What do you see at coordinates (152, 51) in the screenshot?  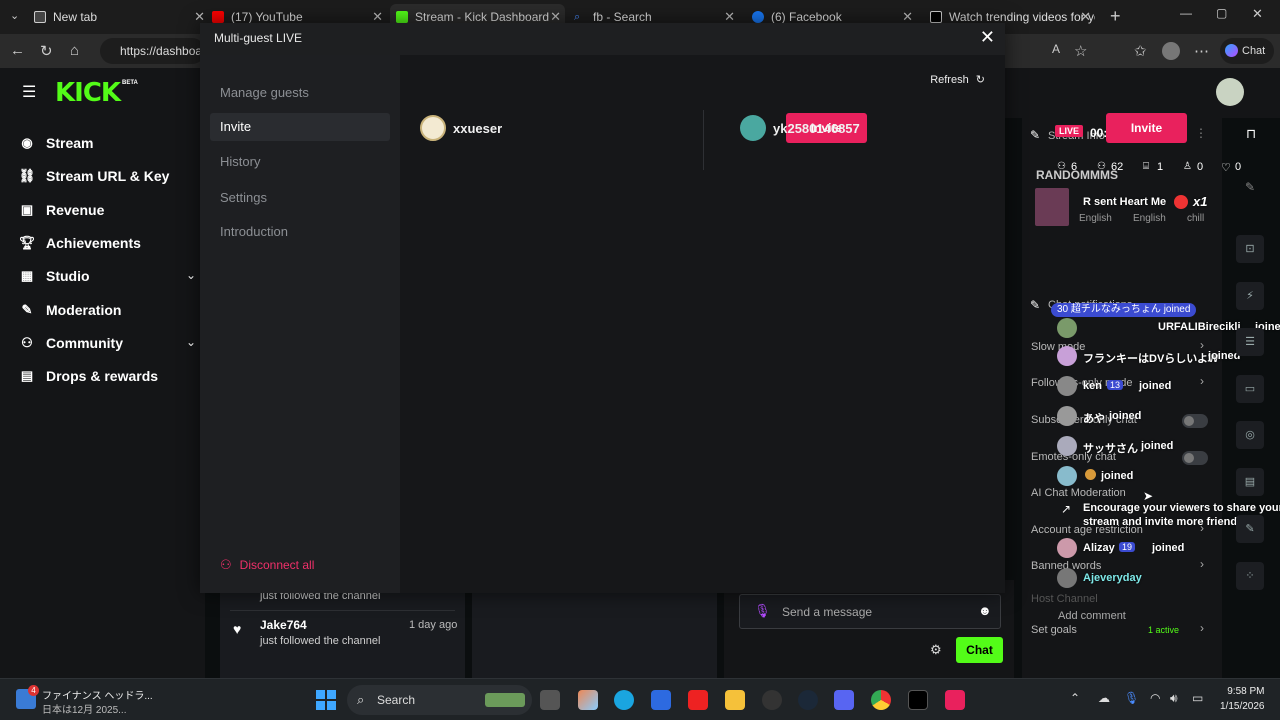 I see `url-field: https://dashboa` at bounding box center [152, 51].